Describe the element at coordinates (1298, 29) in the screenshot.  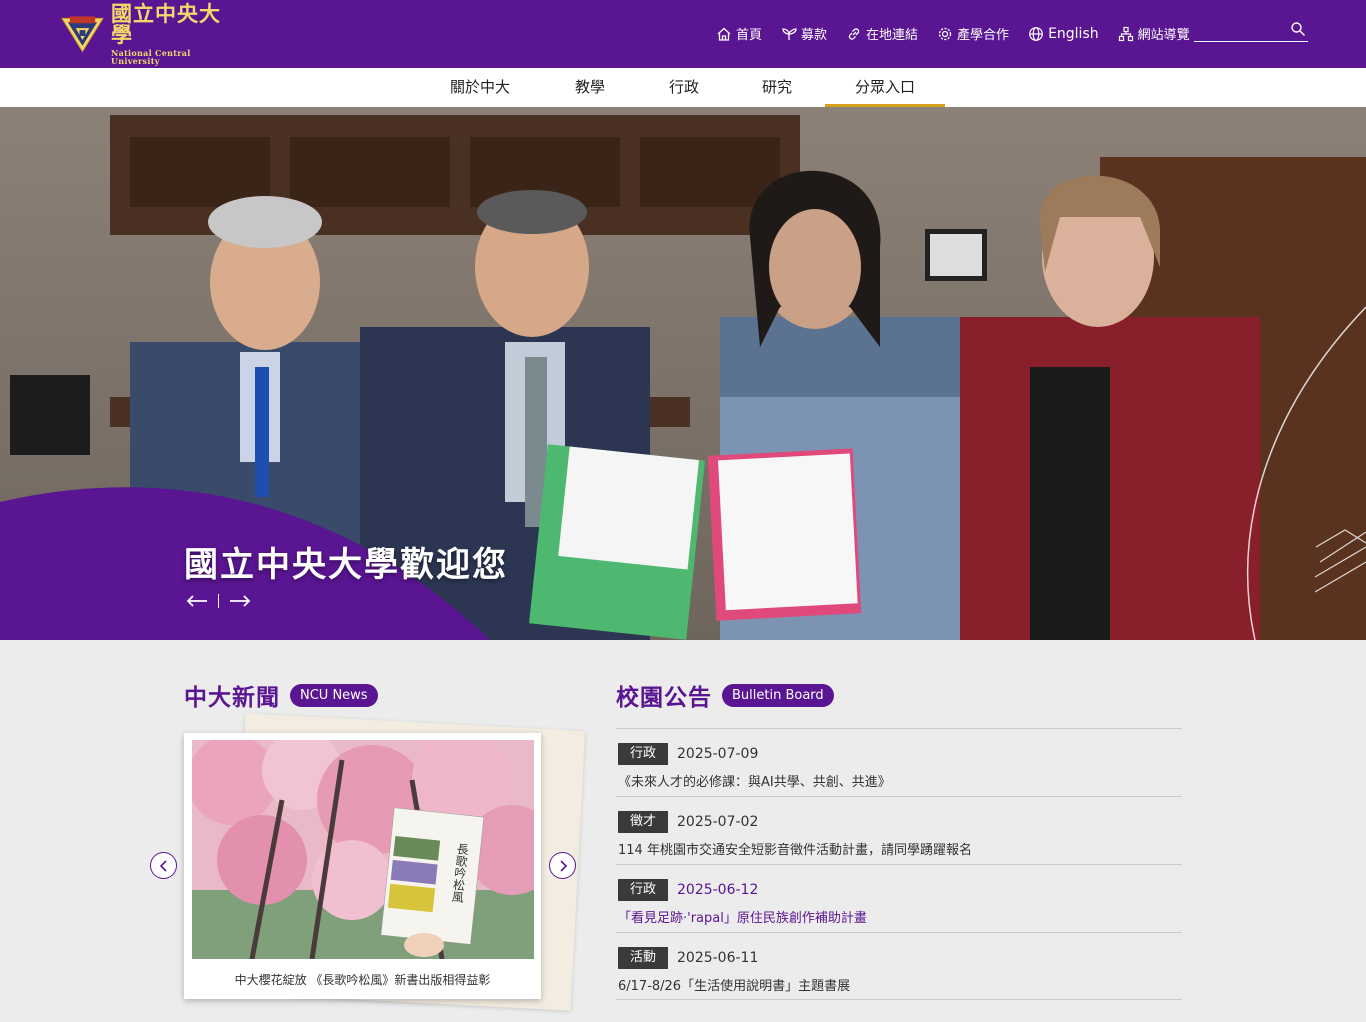
I see `search-icon` at that location.